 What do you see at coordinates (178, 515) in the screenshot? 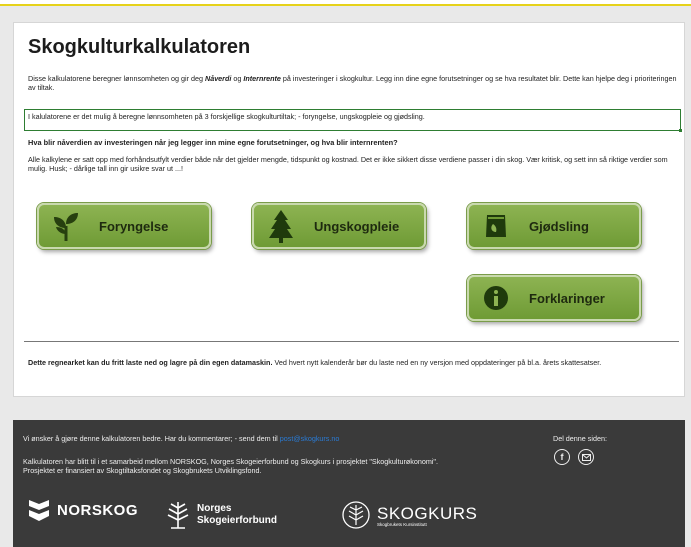
I see `forest-emblem-icon` at bounding box center [178, 515].